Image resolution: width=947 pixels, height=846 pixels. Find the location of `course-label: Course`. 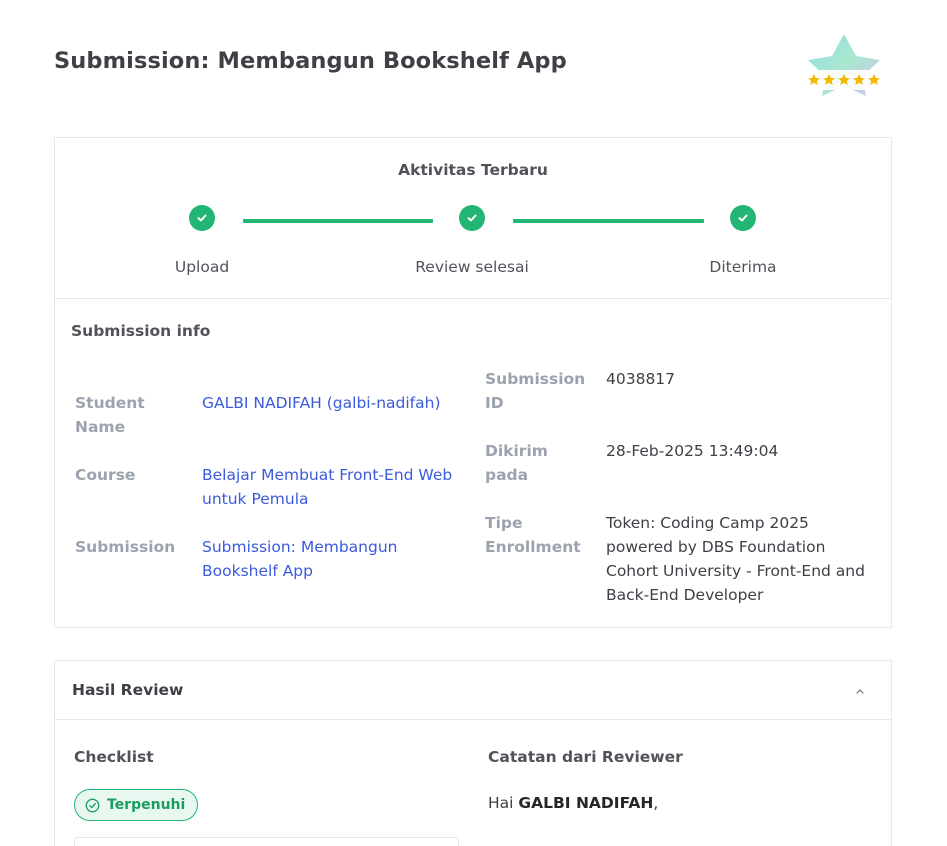

course-label: Course is located at coordinates (105, 475).